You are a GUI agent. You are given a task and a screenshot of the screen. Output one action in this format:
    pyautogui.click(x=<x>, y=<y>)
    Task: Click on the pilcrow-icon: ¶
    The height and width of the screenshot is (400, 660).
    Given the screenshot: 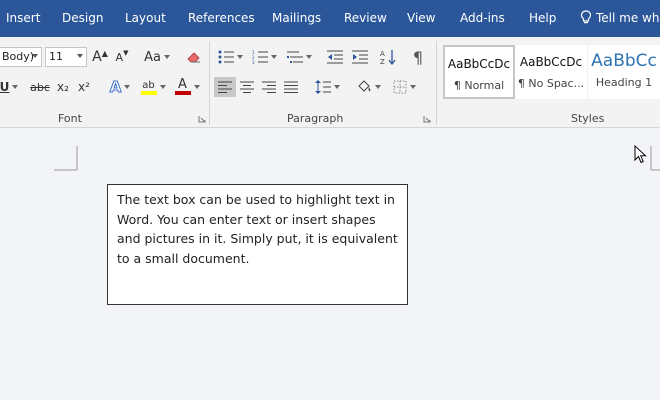 What is the action you would take?
    pyautogui.click(x=418, y=57)
    